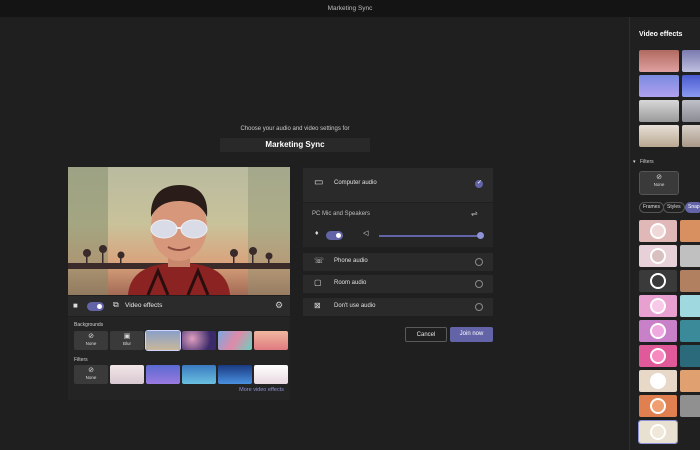  What do you see at coordinates (319, 182) in the screenshot?
I see `monitor-icon: ▭` at bounding box center [319, 182].